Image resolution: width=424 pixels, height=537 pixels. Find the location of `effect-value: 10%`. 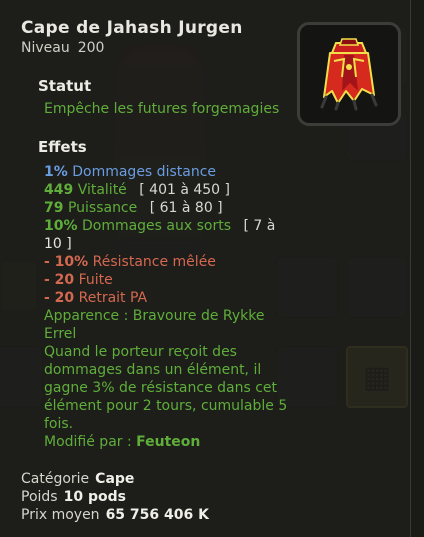

effect-value: 10% is located at coordinates (61, 226).